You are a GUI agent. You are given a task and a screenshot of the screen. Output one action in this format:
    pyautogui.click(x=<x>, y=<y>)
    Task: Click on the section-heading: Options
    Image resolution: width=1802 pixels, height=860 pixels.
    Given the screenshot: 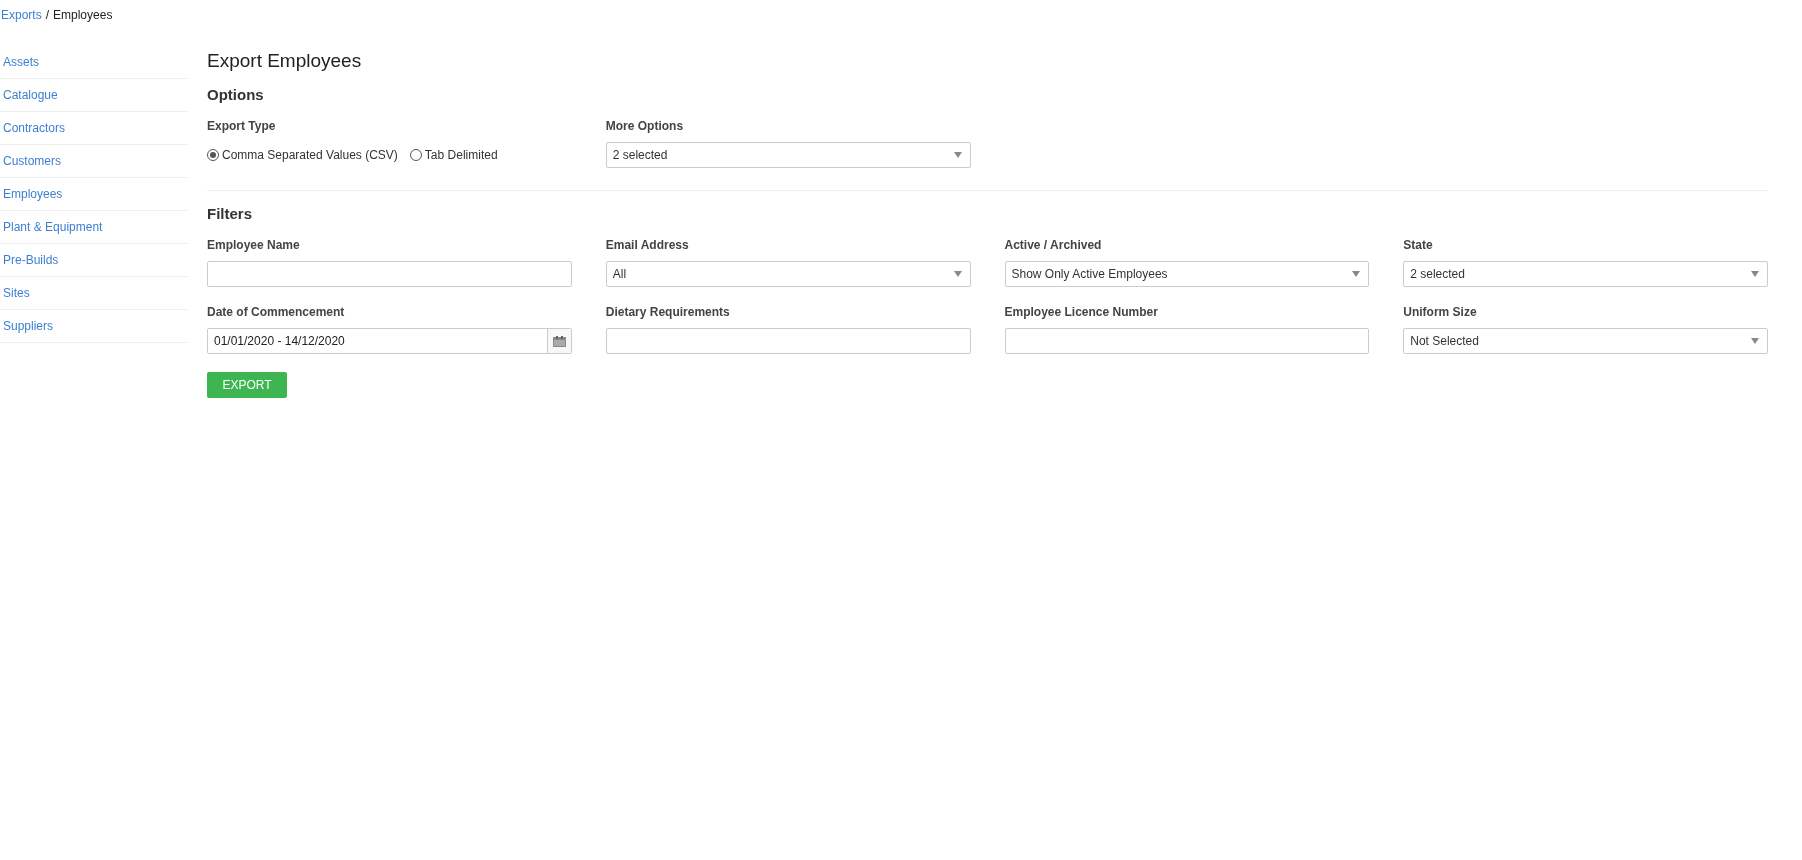 What is the action you would take?
    pyautogui.click(x=236, y=94)
    